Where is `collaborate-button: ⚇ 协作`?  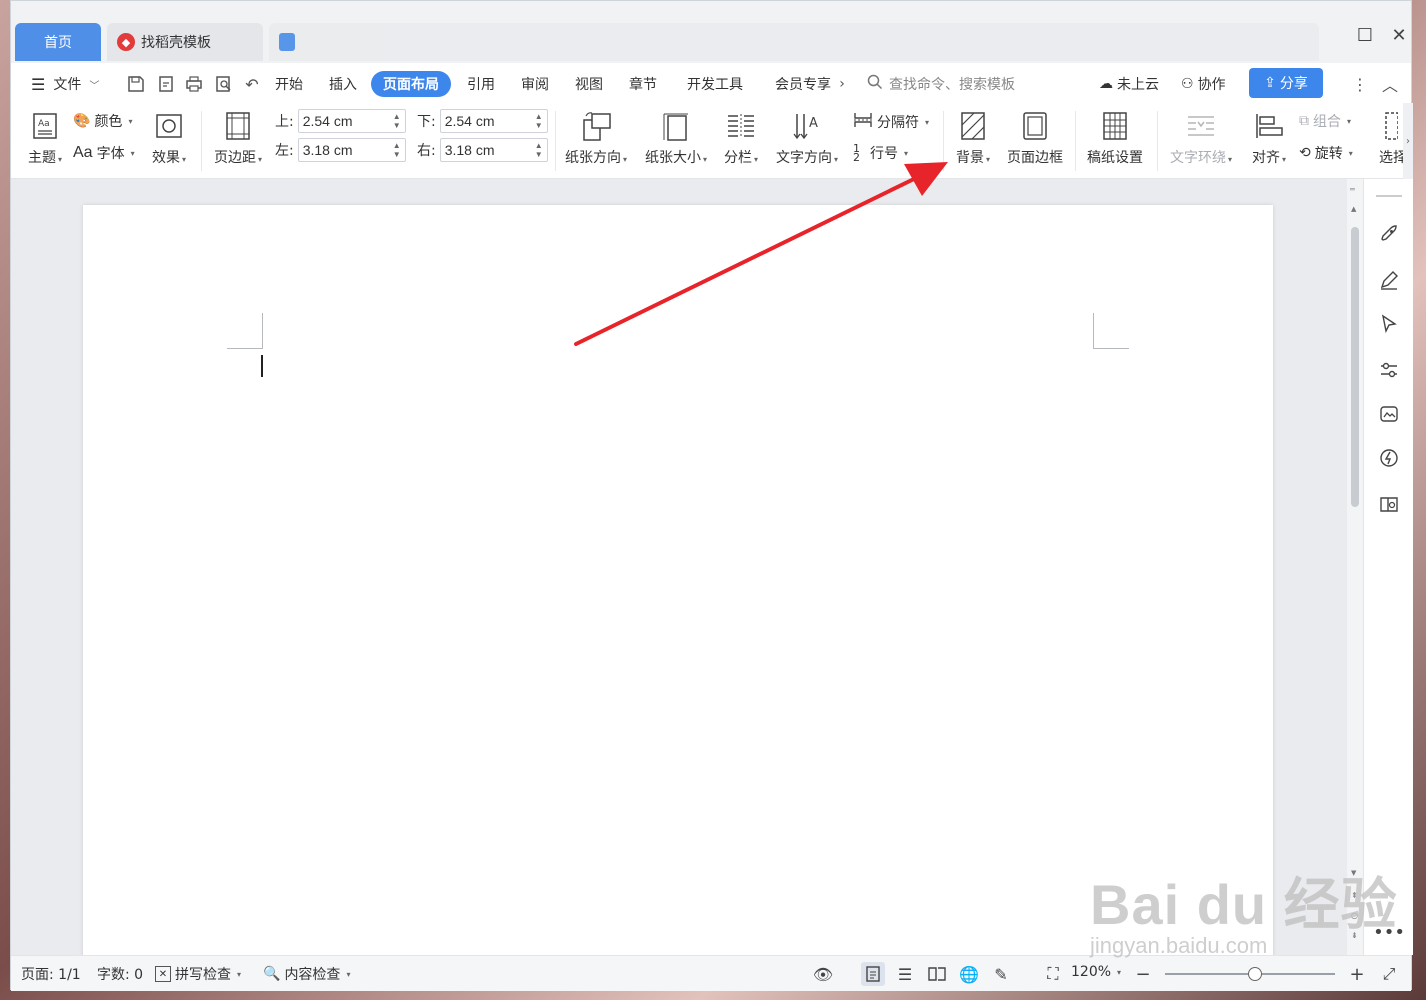 collaborate-button: ⚇ 协作 is located at coordinates (1203, 84).